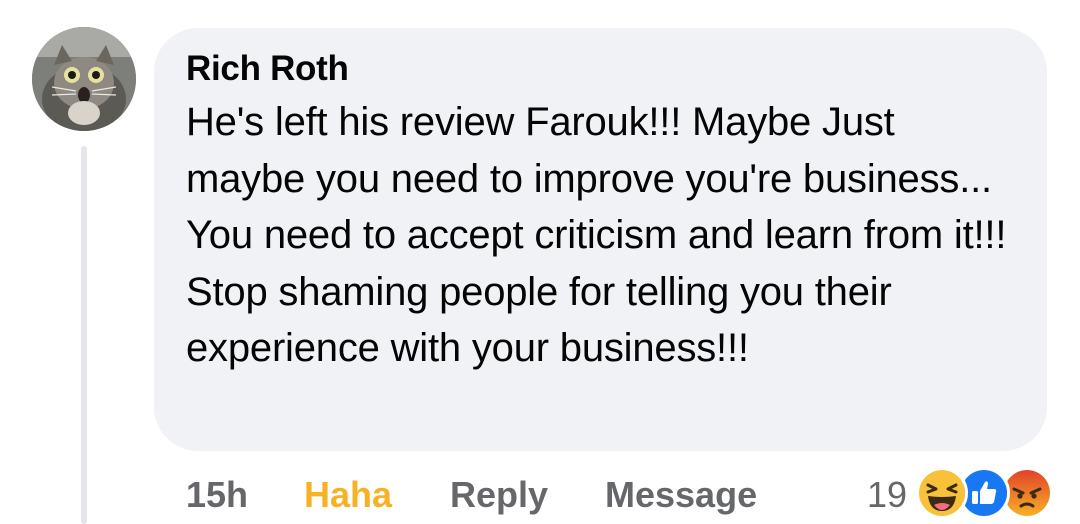  Describe the element at coordinates (348, 495) in the screenshot. I see `haha-reaction-button: Haha` at that location.